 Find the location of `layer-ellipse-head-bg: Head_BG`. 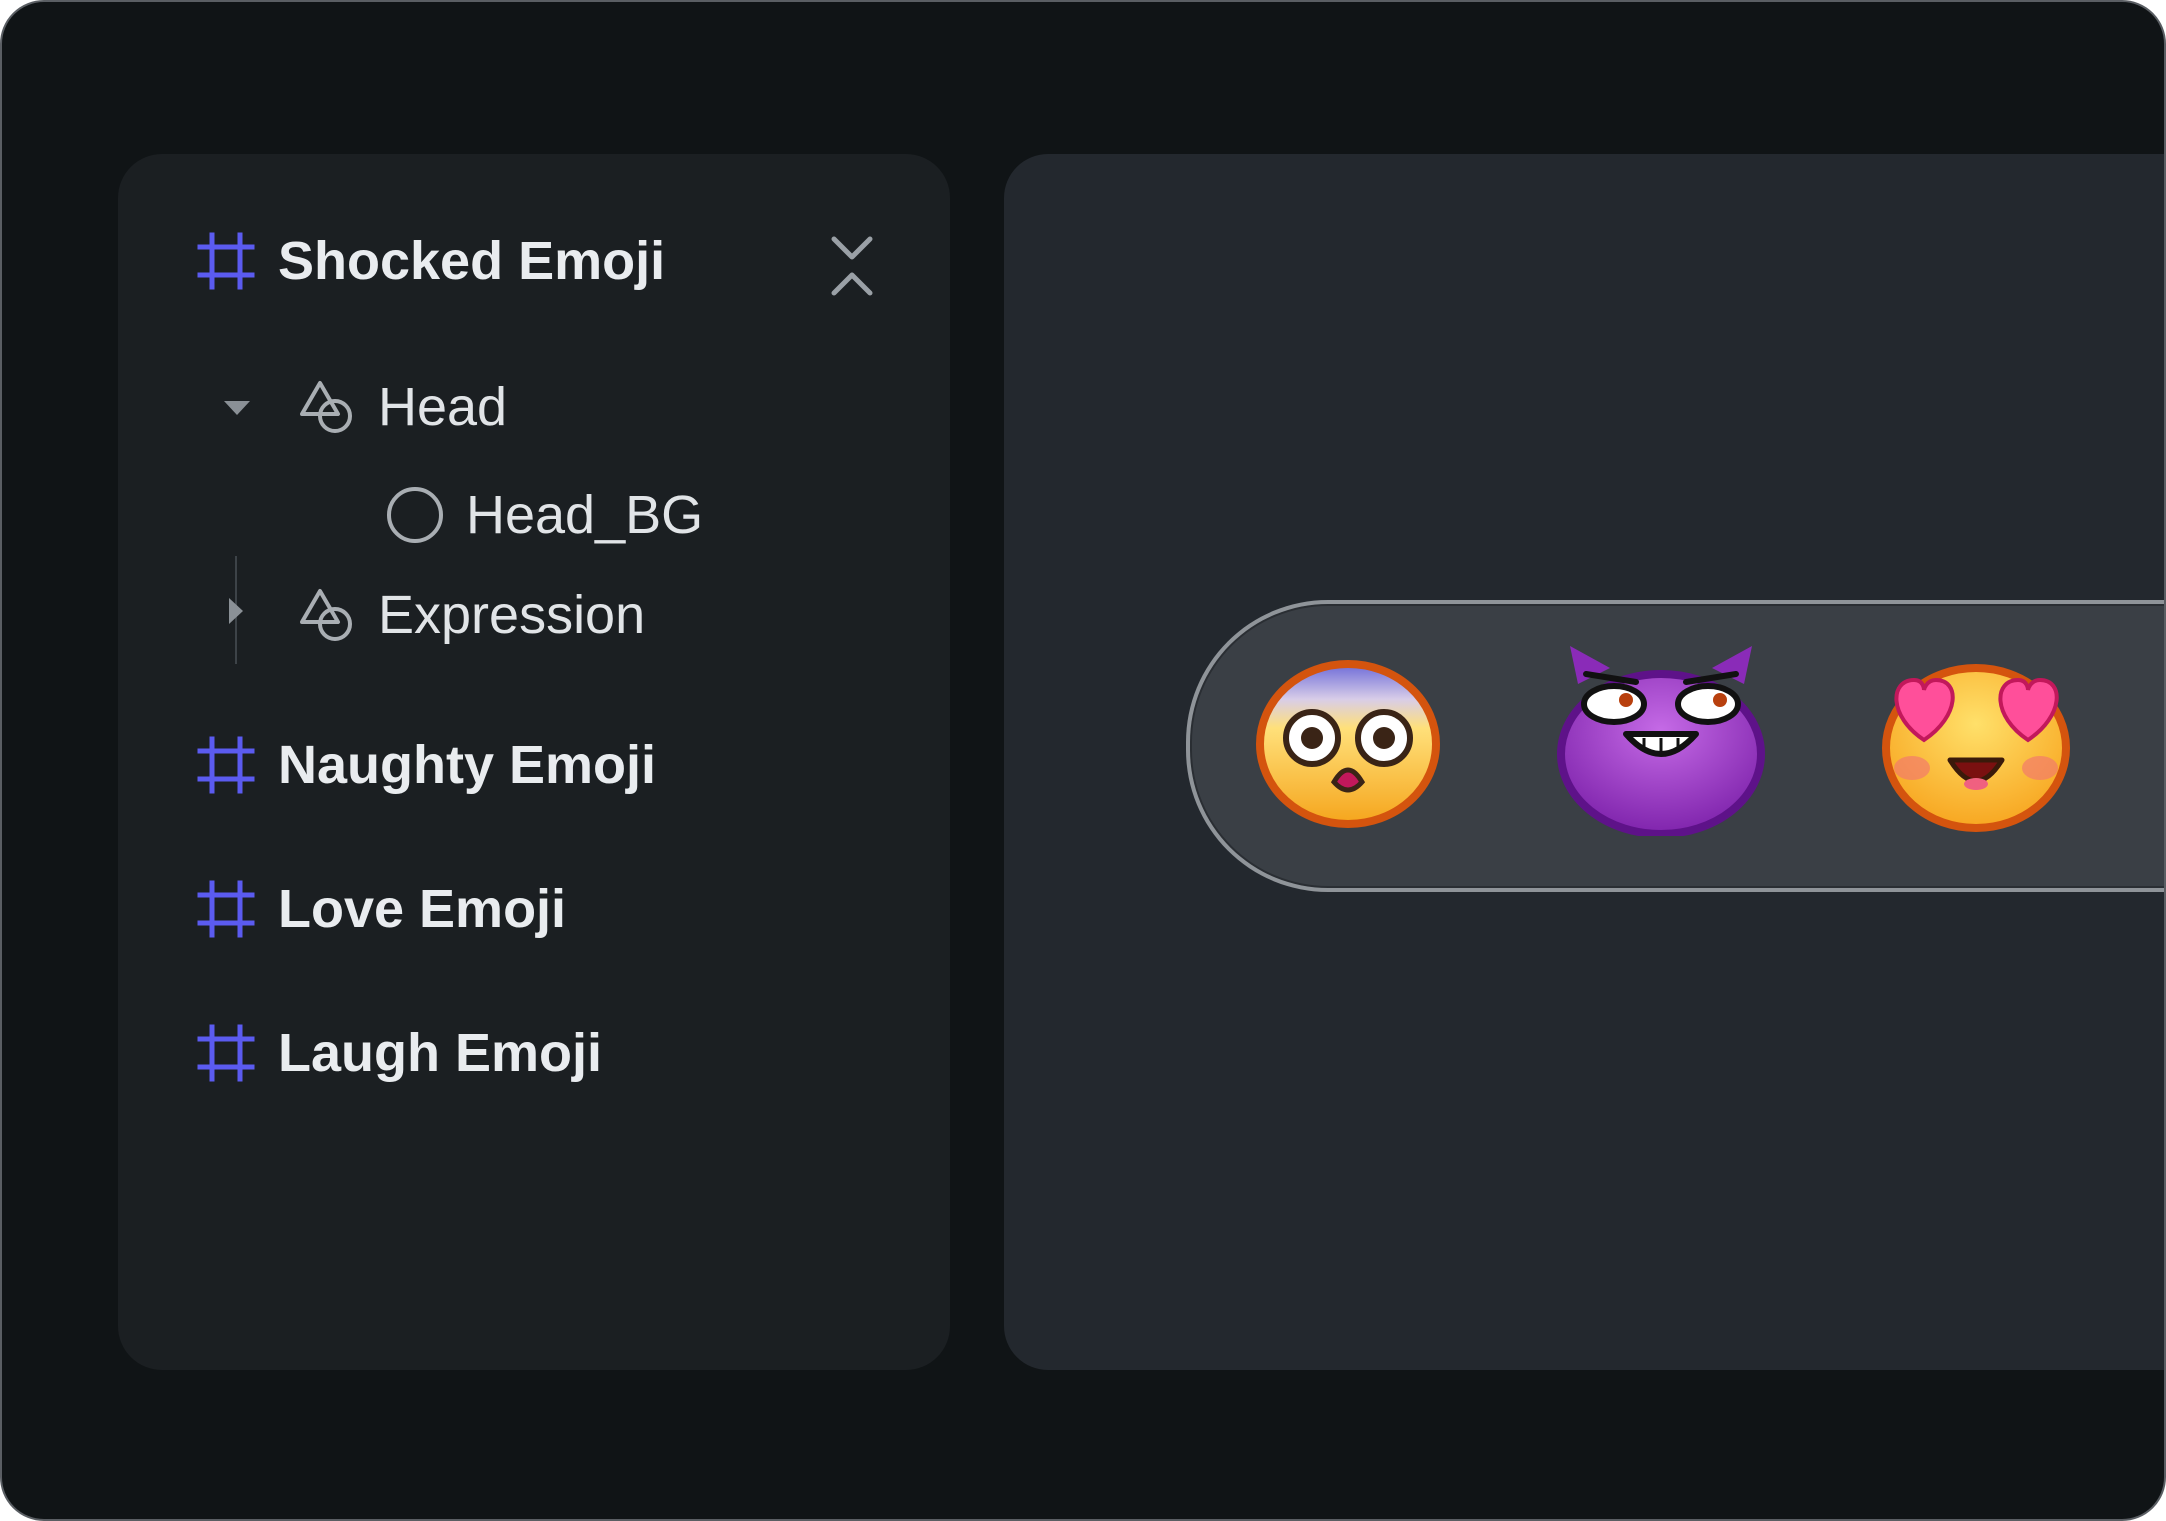

layer-ellipse-head-bg: Head_BG is located at coordinates (544, 515).